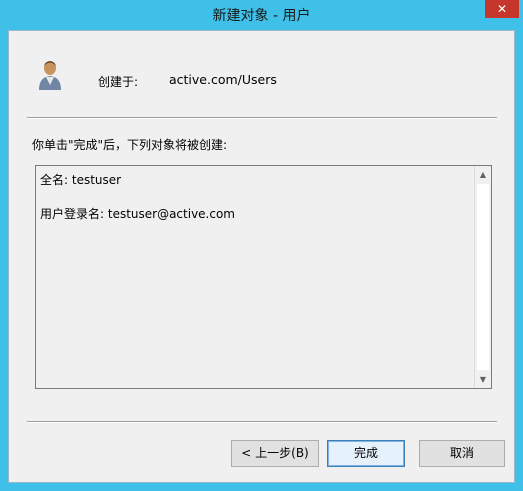  Describe the element at coordinates (50, 75) in the screenshot. I see `user-icon` at that location.